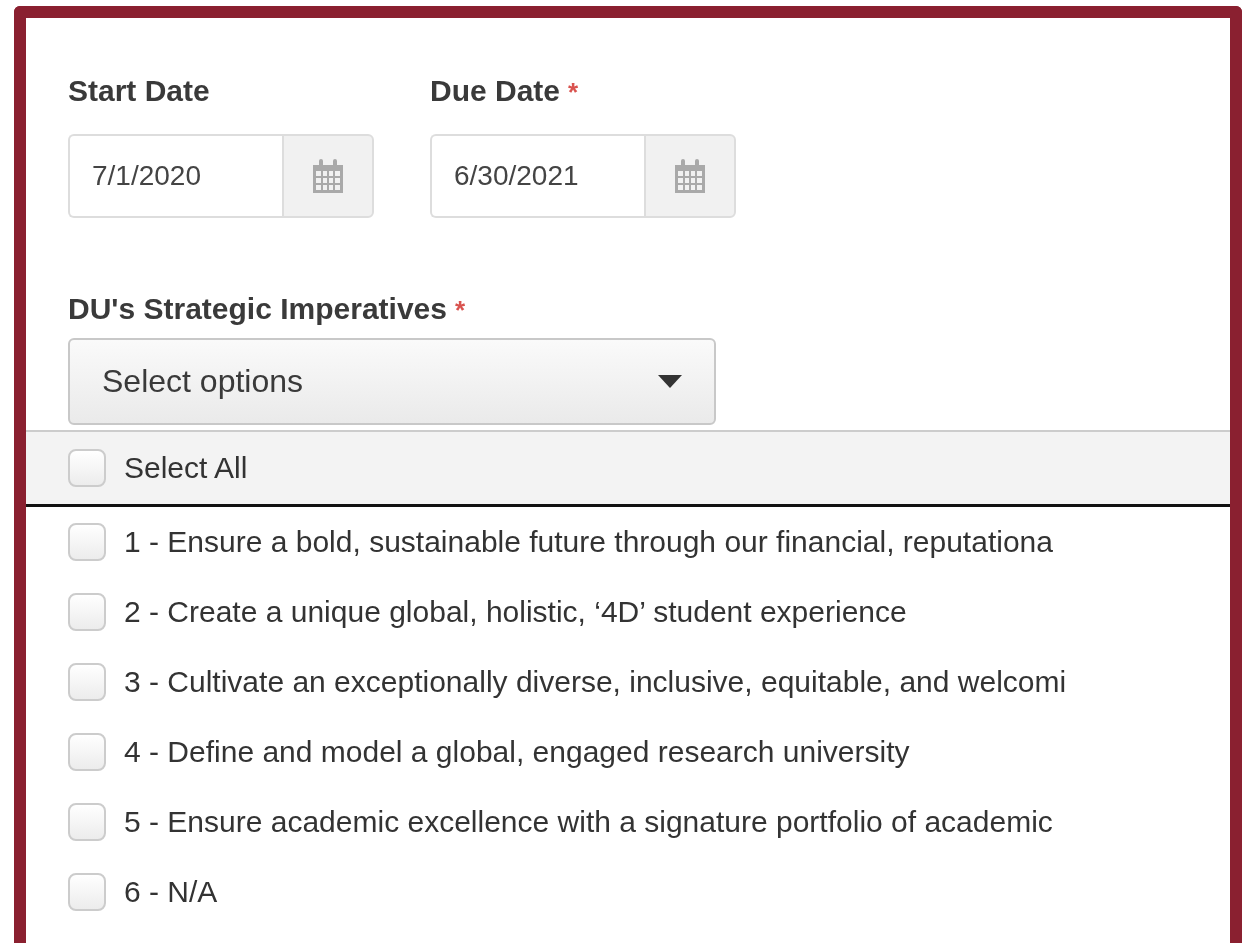  I want to click on caret-icon, so click(670, 381).